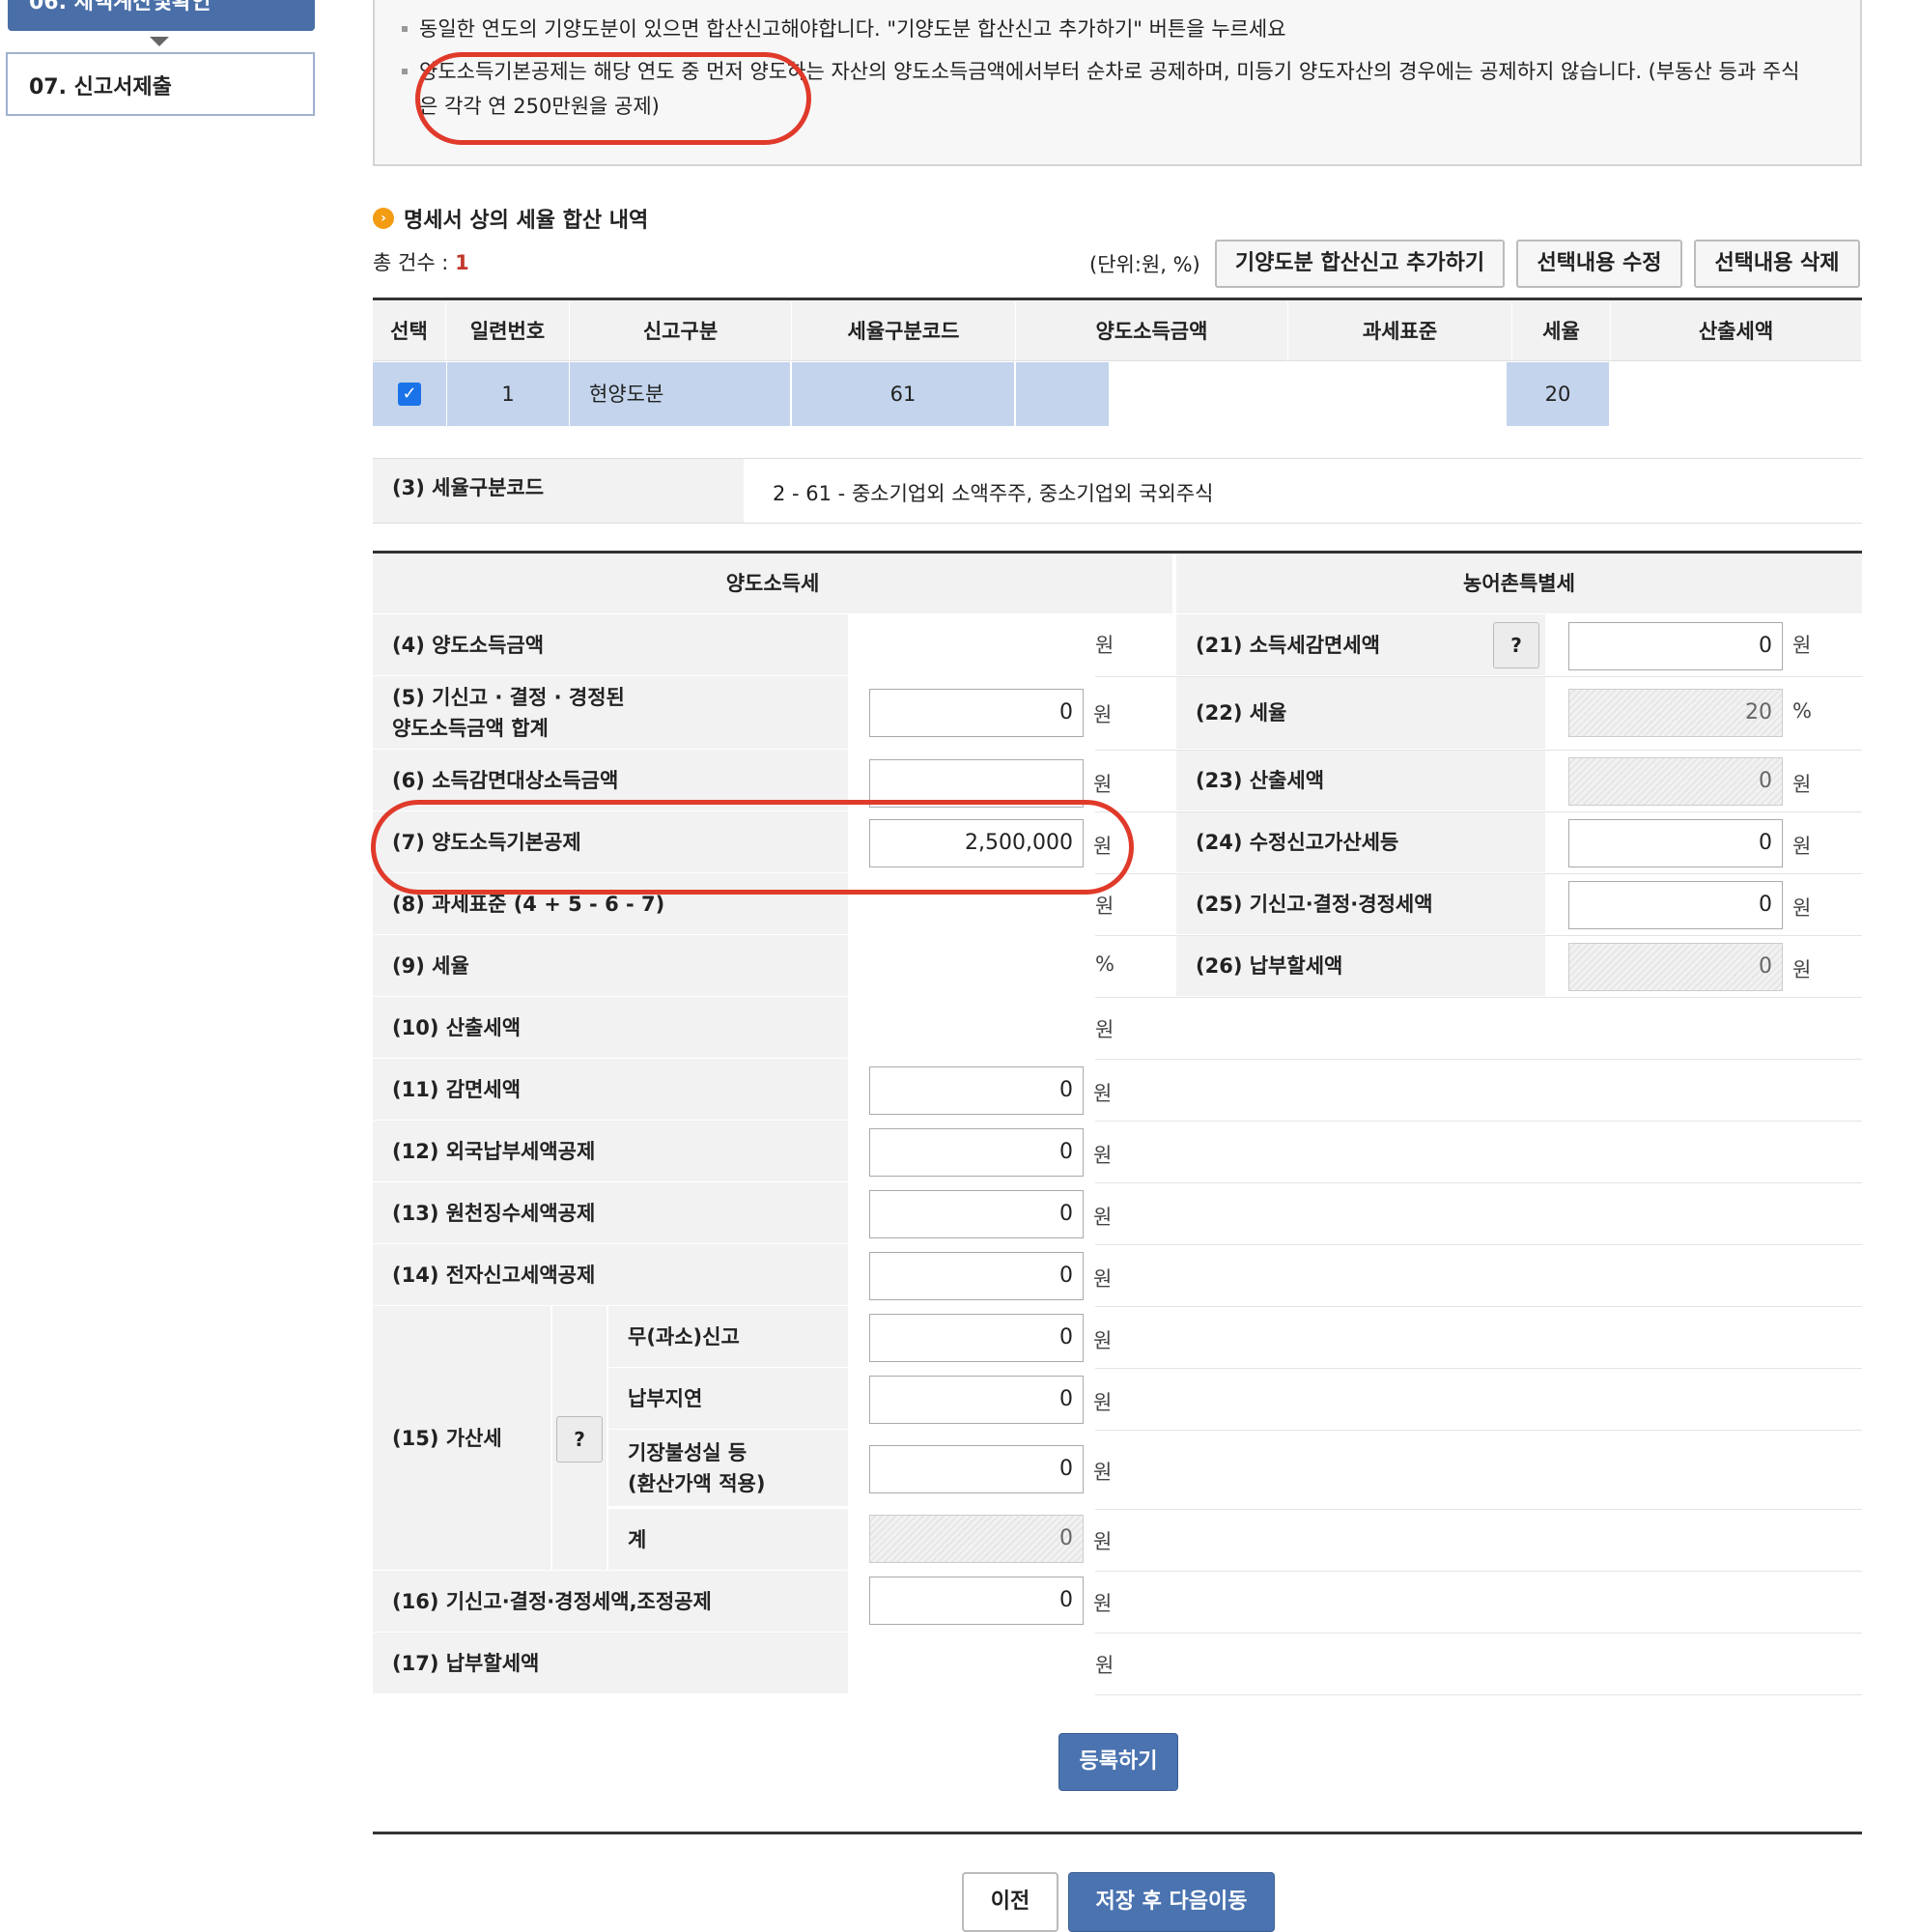 This screenshot has width=1918, height=1932. I want to click on row-type: 현양도분, so click(680, 394).